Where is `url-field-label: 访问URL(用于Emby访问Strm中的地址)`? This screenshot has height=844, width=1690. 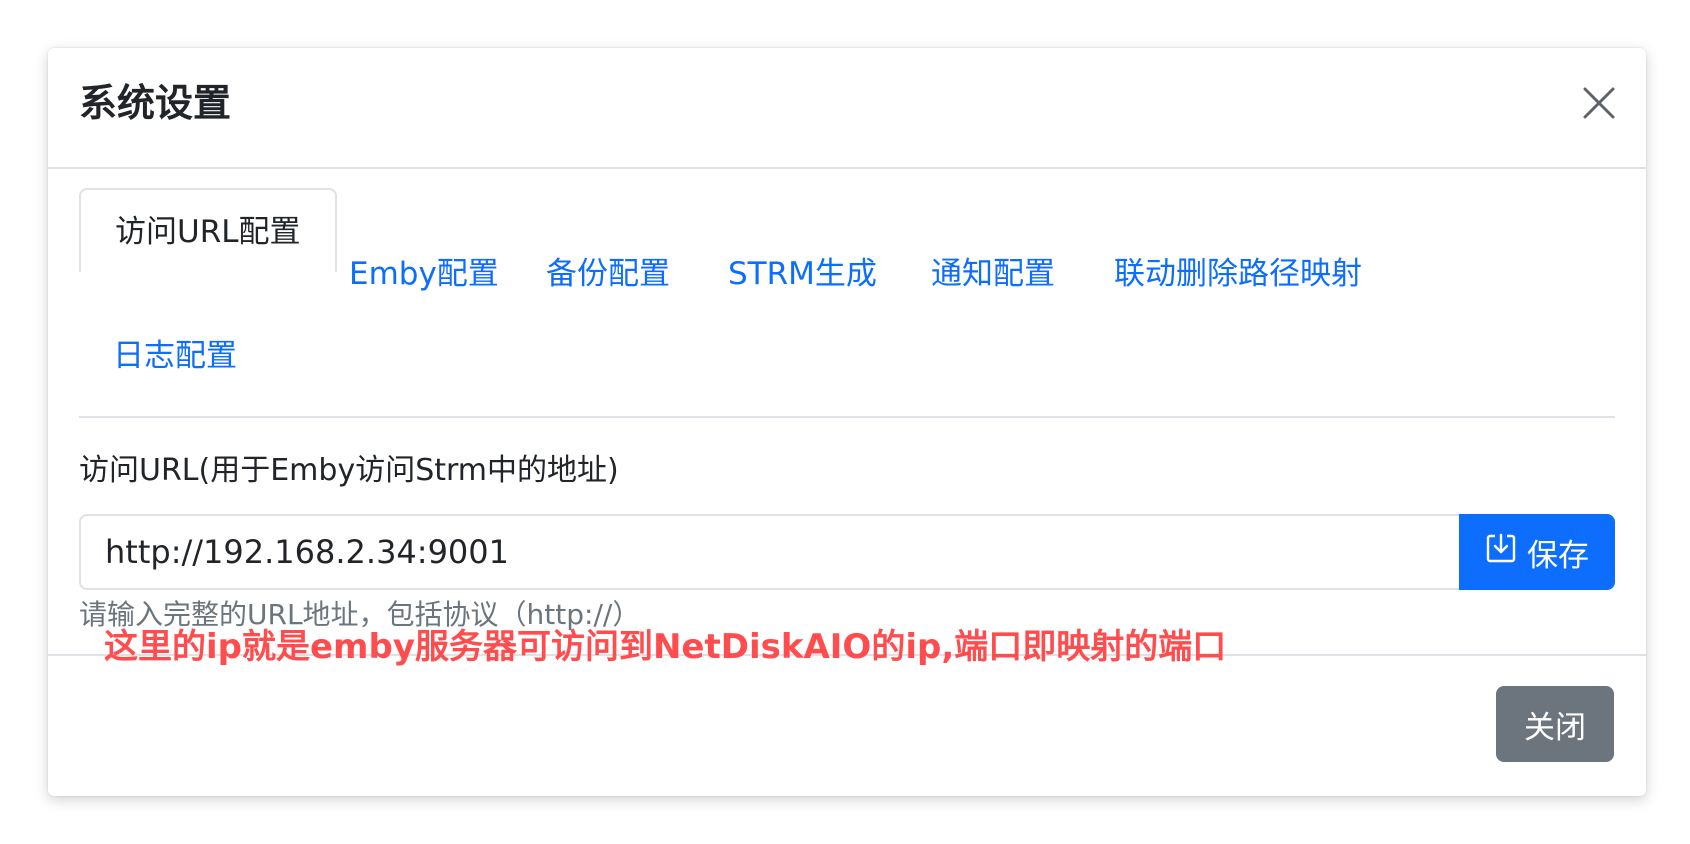
url-field-label: 访问URL(用于Emby访问Strm中的地址) is located at coordinates (349, 470).